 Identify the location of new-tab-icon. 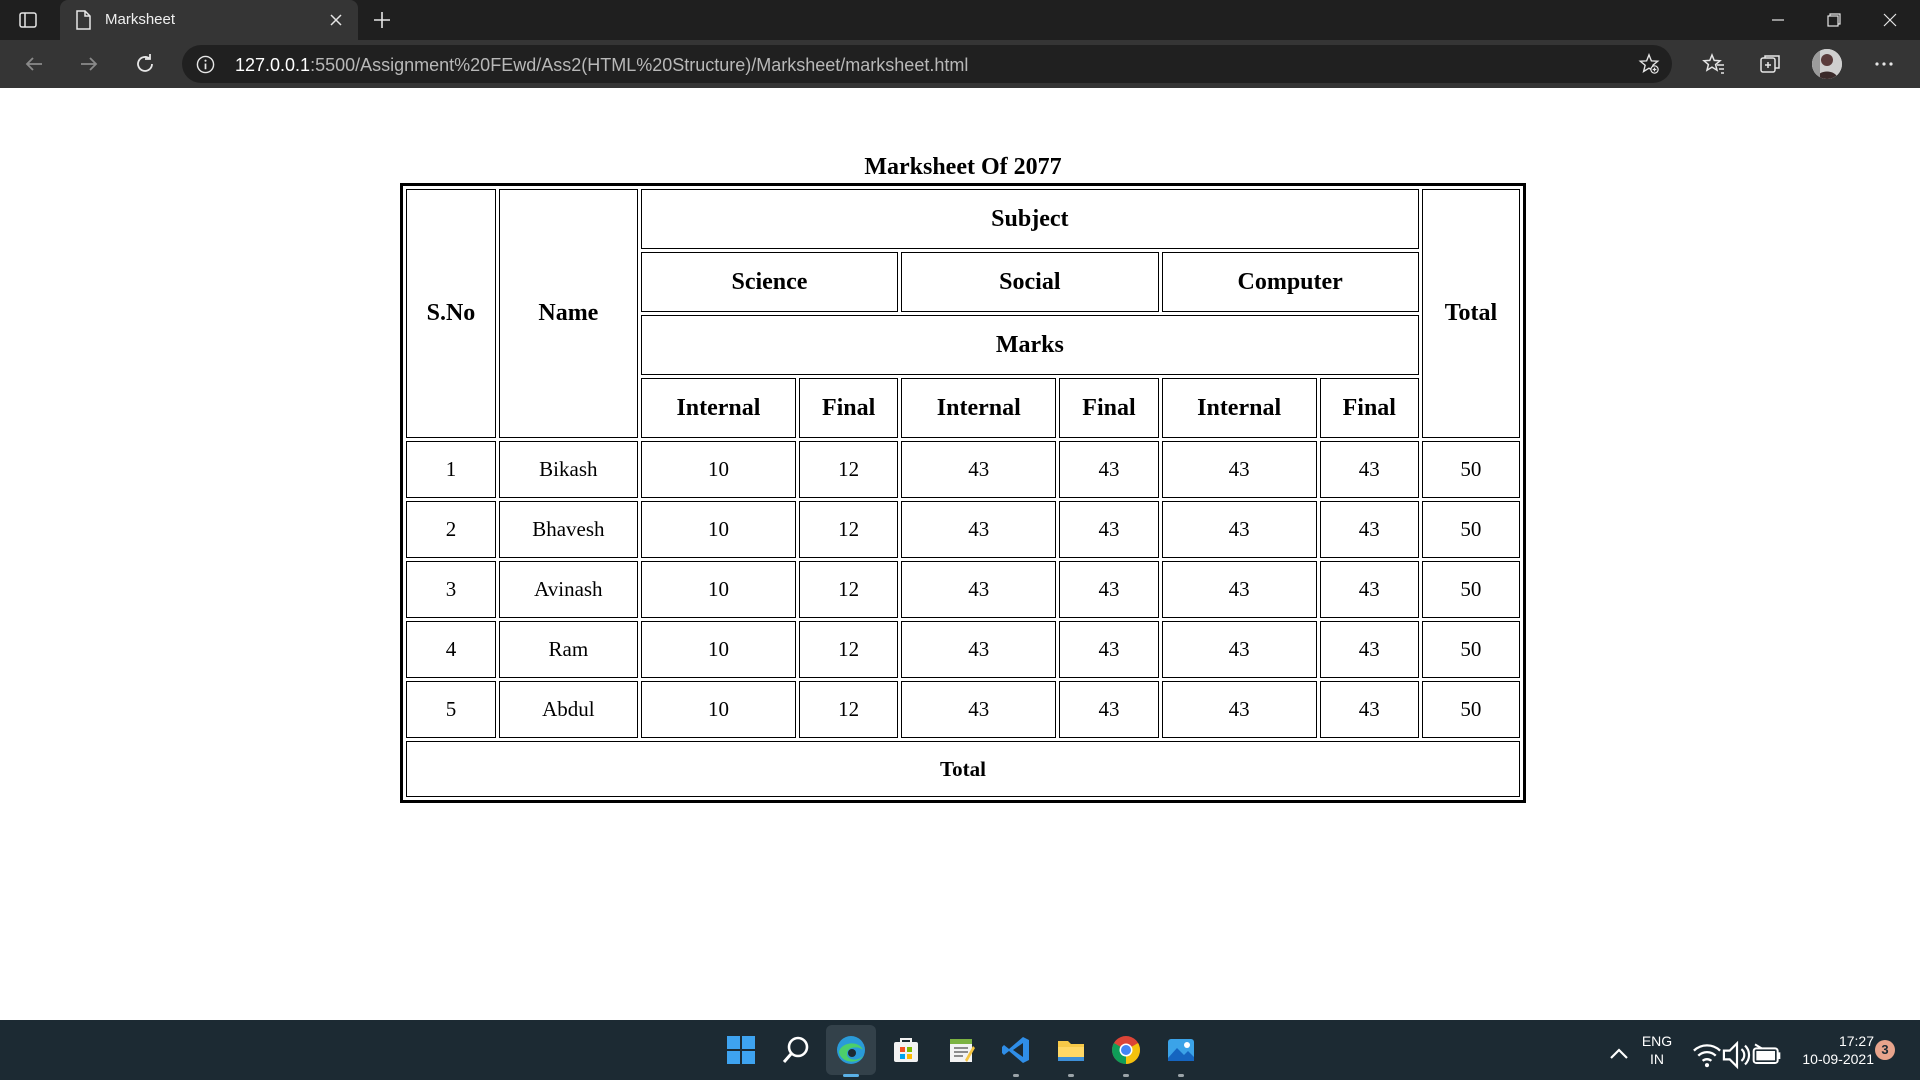
(382, 20).